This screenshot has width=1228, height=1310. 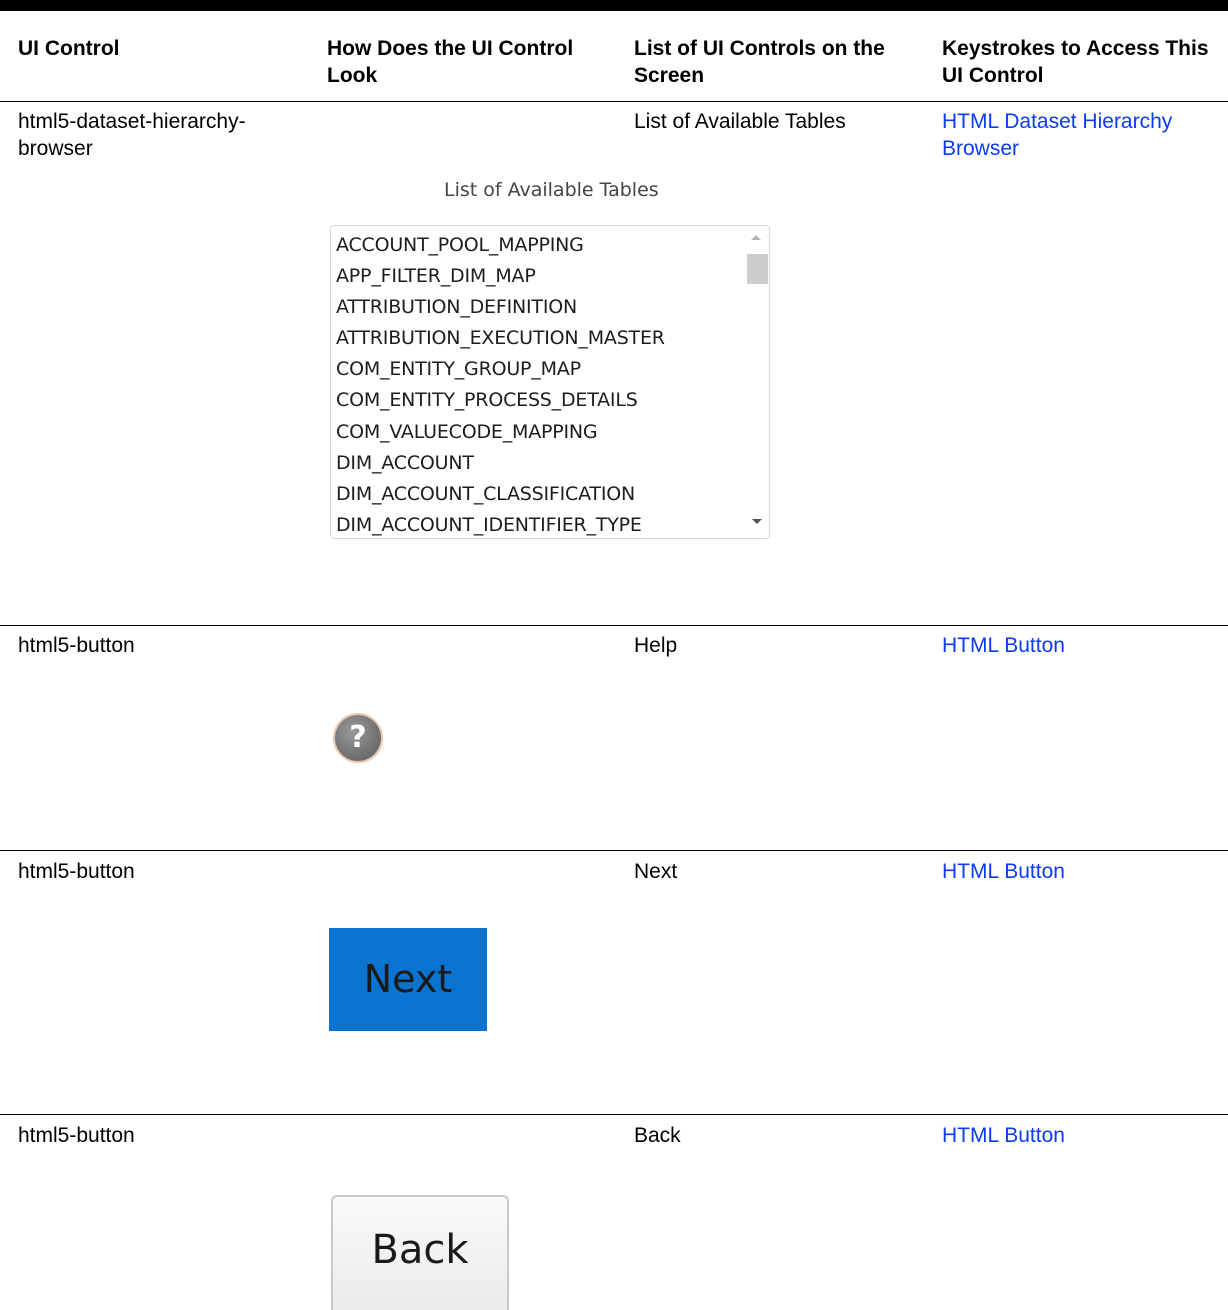 What do you see at coordinates (500, 276) in the screenshot?
I see `list-item: APP_FILTER_DIM_MAP` at bounding box center [500, 276].